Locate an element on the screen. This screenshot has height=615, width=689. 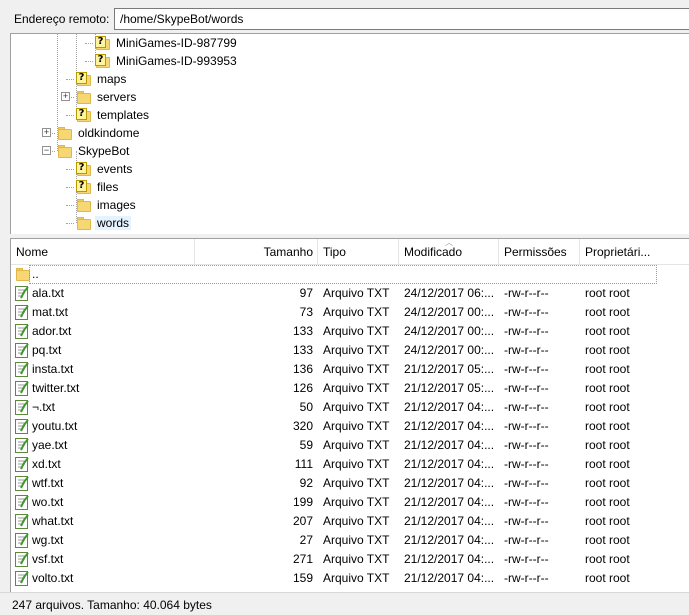
column-header-name: Nome is located at coordinates (103, 252).